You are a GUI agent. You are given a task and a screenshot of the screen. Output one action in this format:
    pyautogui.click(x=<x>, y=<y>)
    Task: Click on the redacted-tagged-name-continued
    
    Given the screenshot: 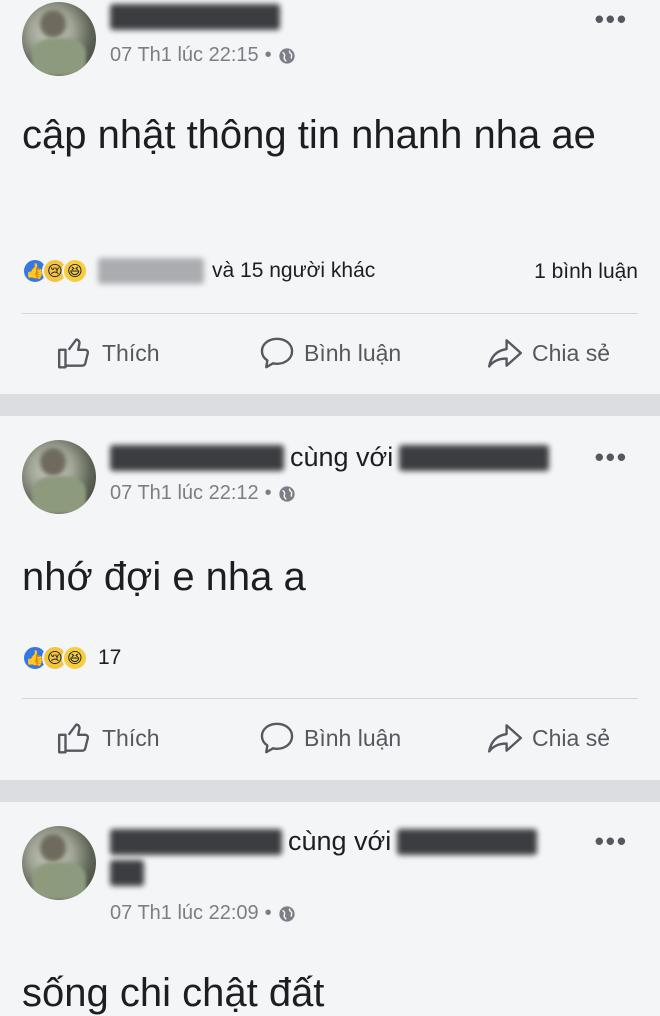 What is the action you would take?
    pyautogui.click(x=127, y=873)
    